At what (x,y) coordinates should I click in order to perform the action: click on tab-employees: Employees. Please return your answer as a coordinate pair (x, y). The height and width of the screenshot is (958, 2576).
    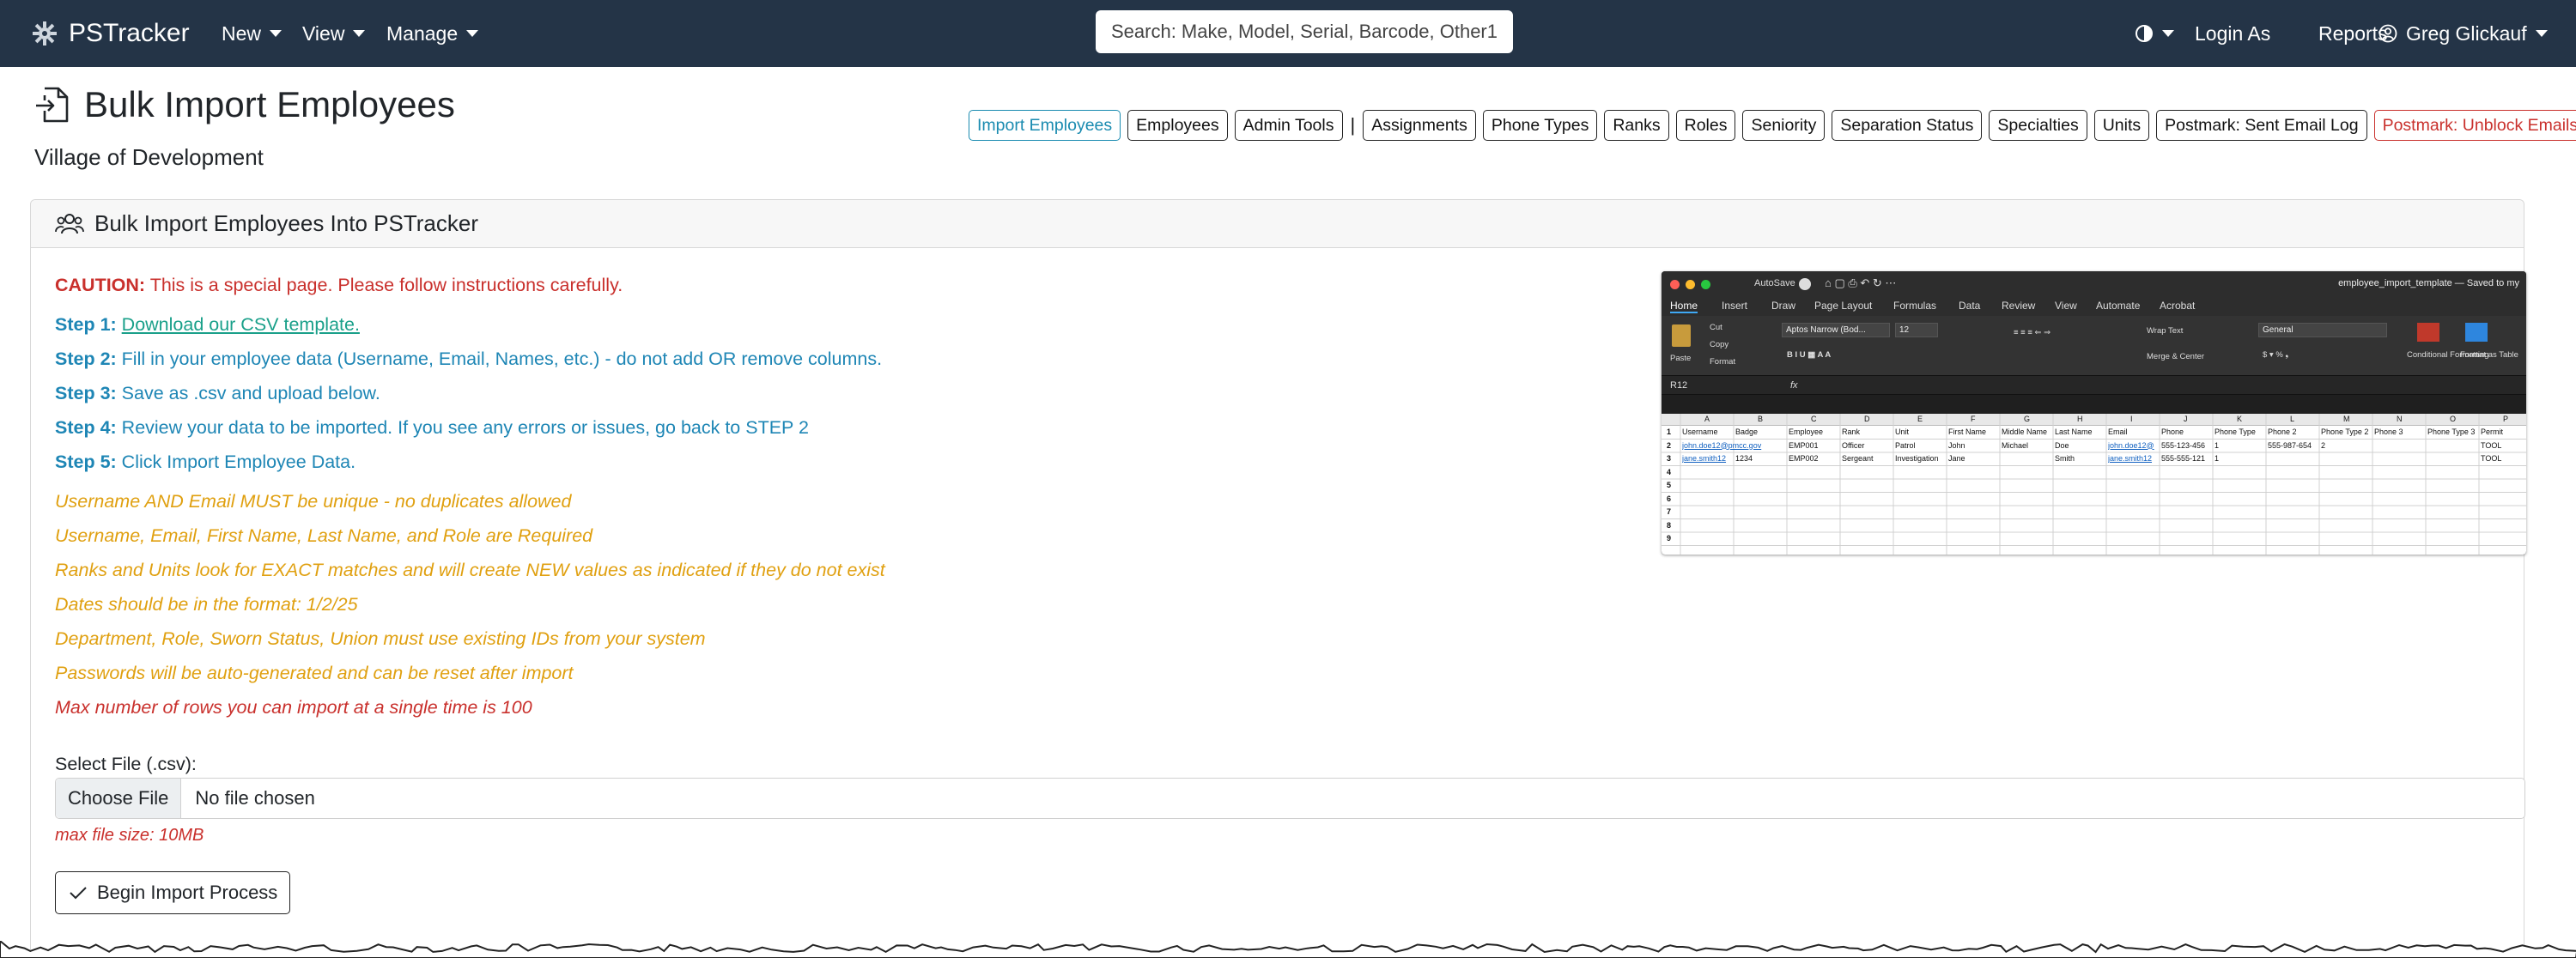
    Looking at the image, I should click on (1177, 126).